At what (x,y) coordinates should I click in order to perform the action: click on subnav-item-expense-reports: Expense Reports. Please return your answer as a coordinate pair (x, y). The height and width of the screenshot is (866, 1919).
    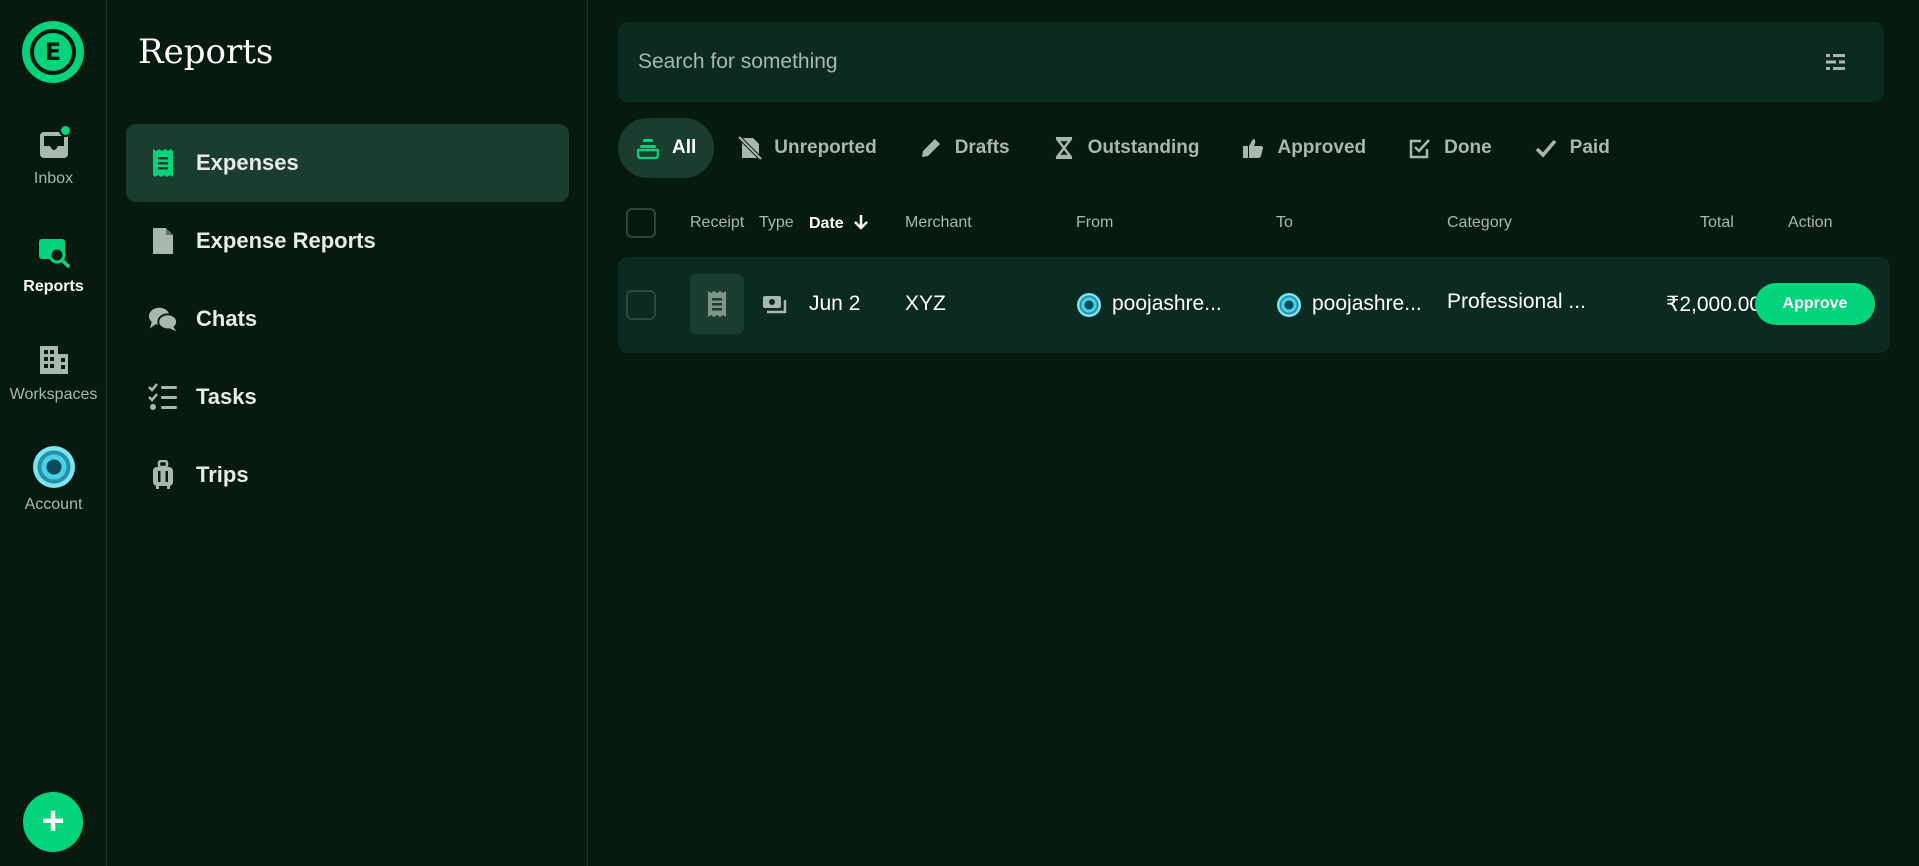
    Looking at the image, I should click on (347, 241).